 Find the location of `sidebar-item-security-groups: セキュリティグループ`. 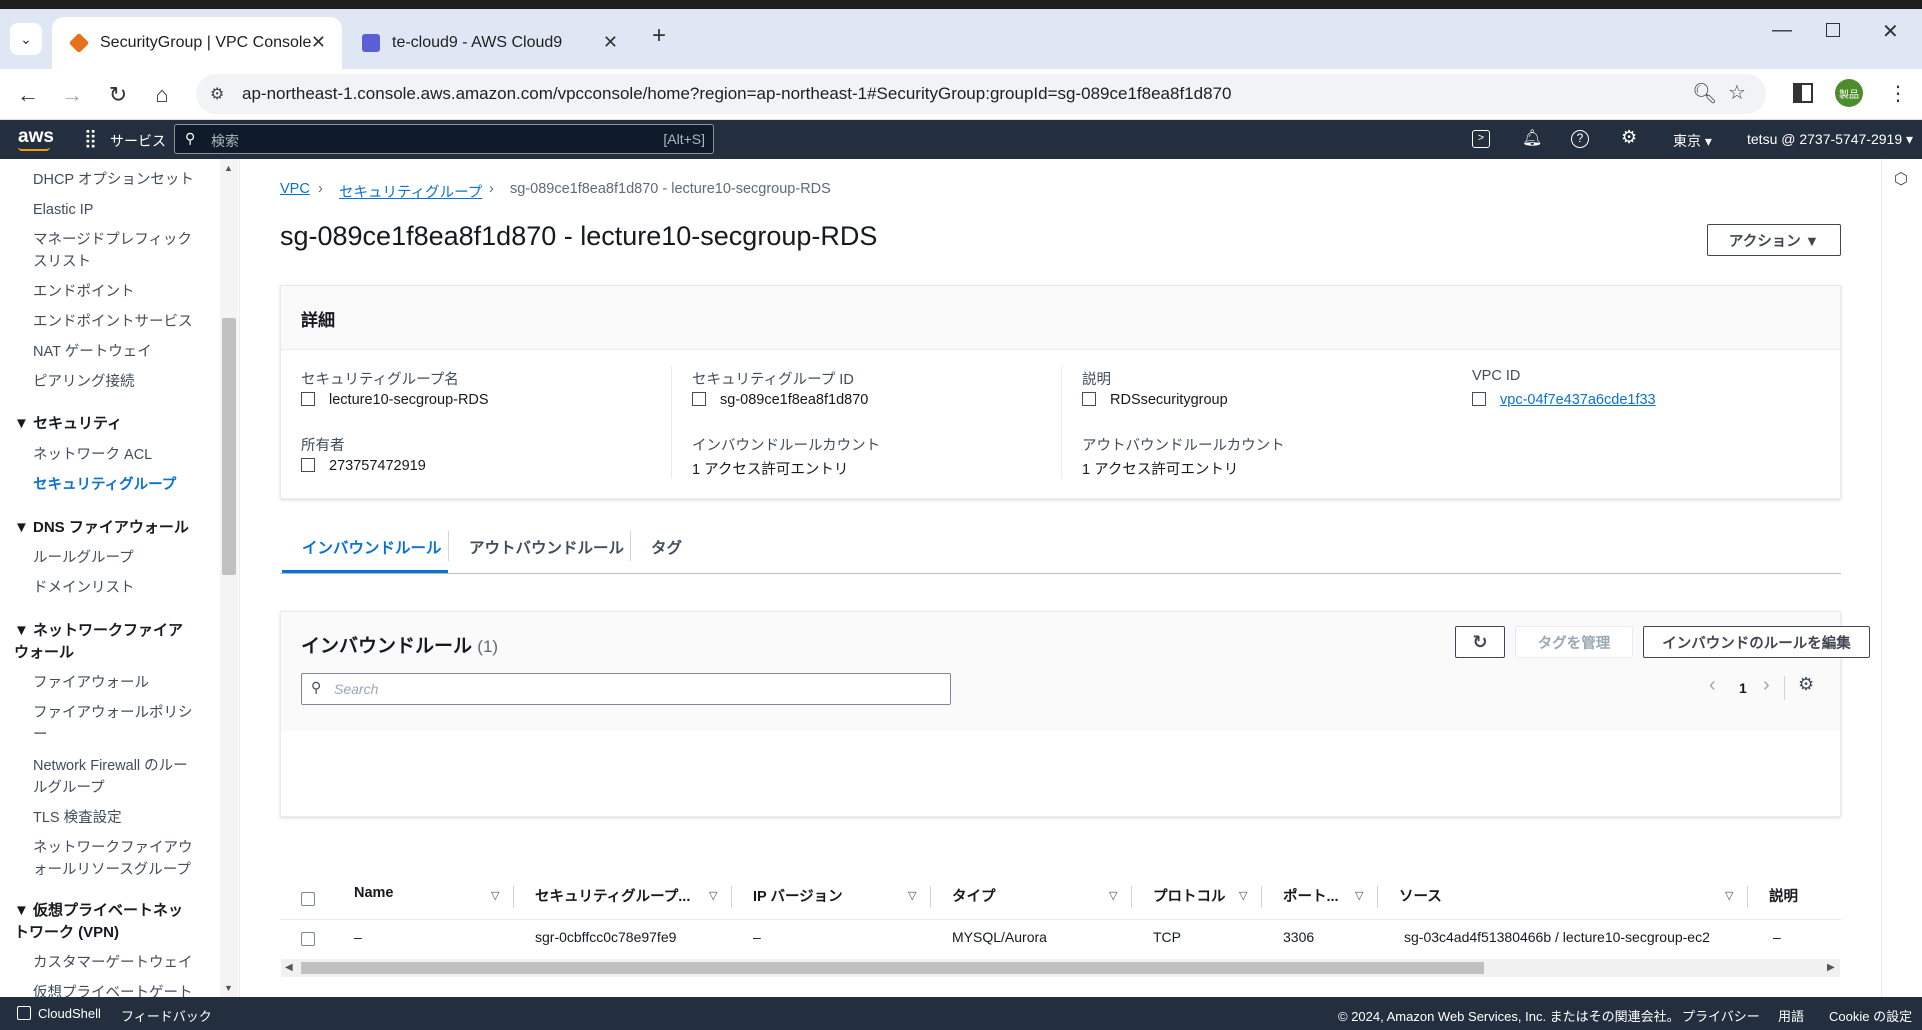

sidebar-item-security-groups: セキュリティグループ is located at coordinates (118, 485).